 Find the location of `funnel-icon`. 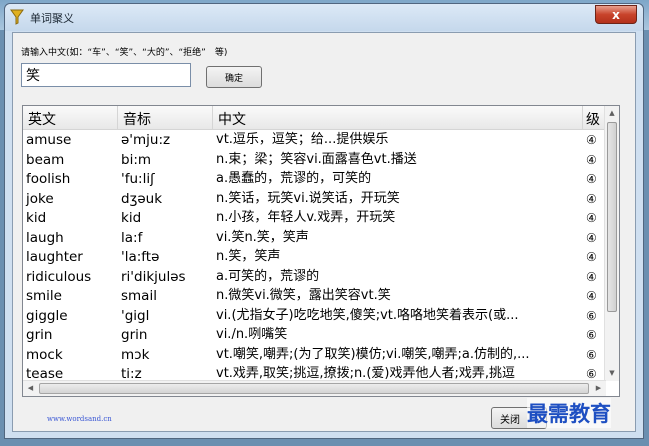

funnel-icon is located at coordinates (17, 17).